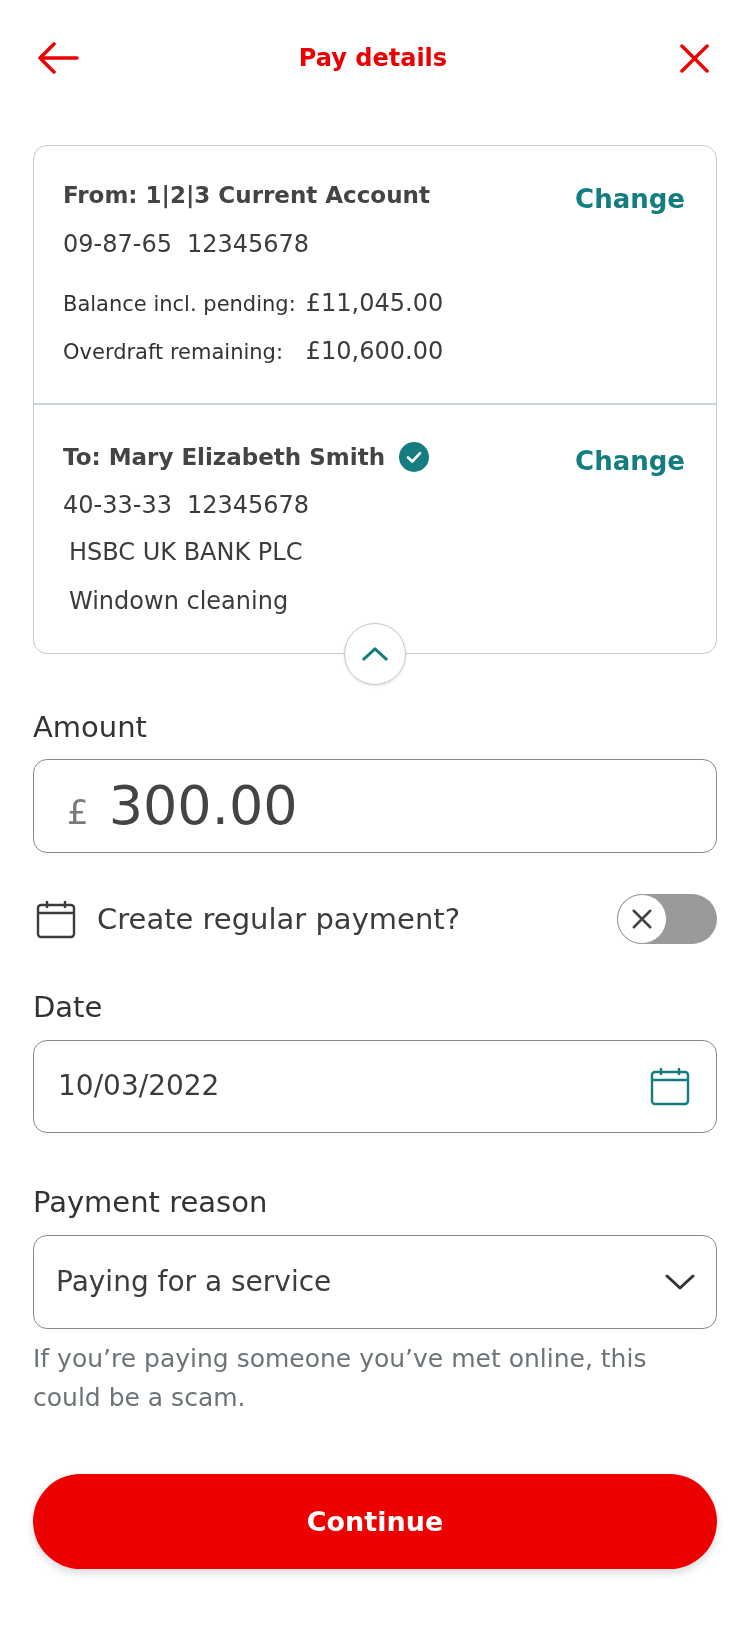 This screenshot has width=750, height=1646. I want to click on currency-symbol: £, so click(78, 811).